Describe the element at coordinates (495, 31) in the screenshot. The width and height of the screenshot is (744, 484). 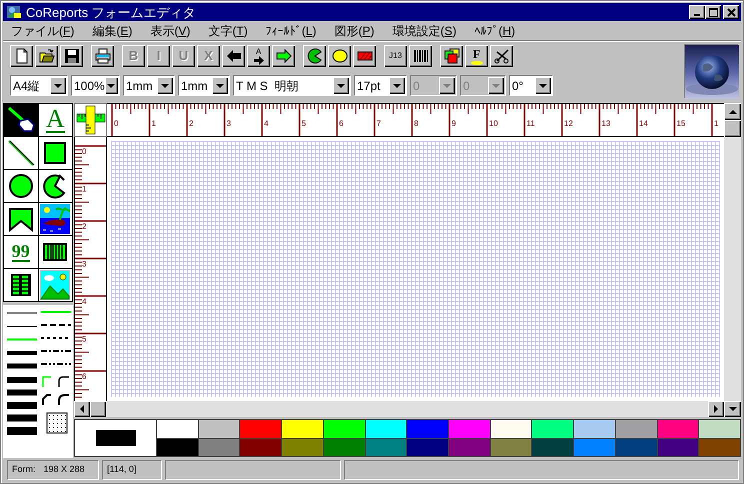
I see `menu-item: ﾍﾙﾌﾟ(H)` at that location.